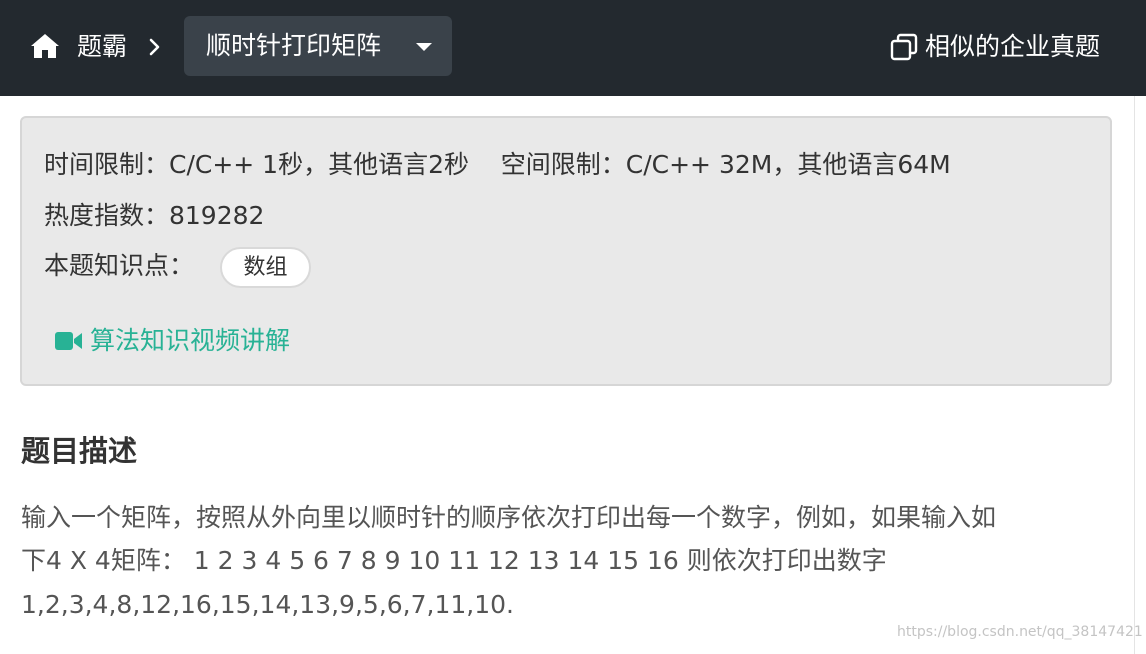 The width and height of the screenshot is (1146, 654). I want to click on home-icon, so click(45, 46).